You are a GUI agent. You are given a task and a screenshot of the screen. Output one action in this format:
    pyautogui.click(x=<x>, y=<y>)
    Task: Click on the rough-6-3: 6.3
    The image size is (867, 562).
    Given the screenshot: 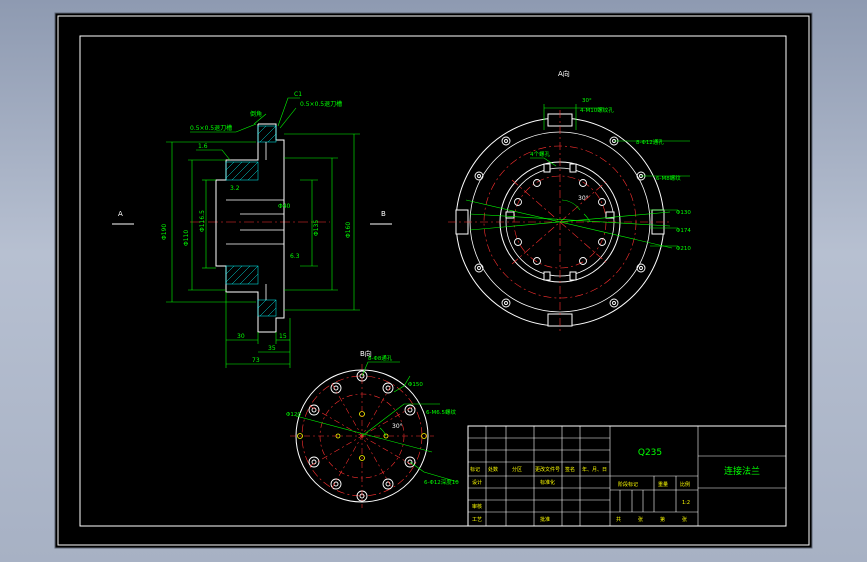 What is the action you would take?
    pyautogui.click(x=295, y=256)
    